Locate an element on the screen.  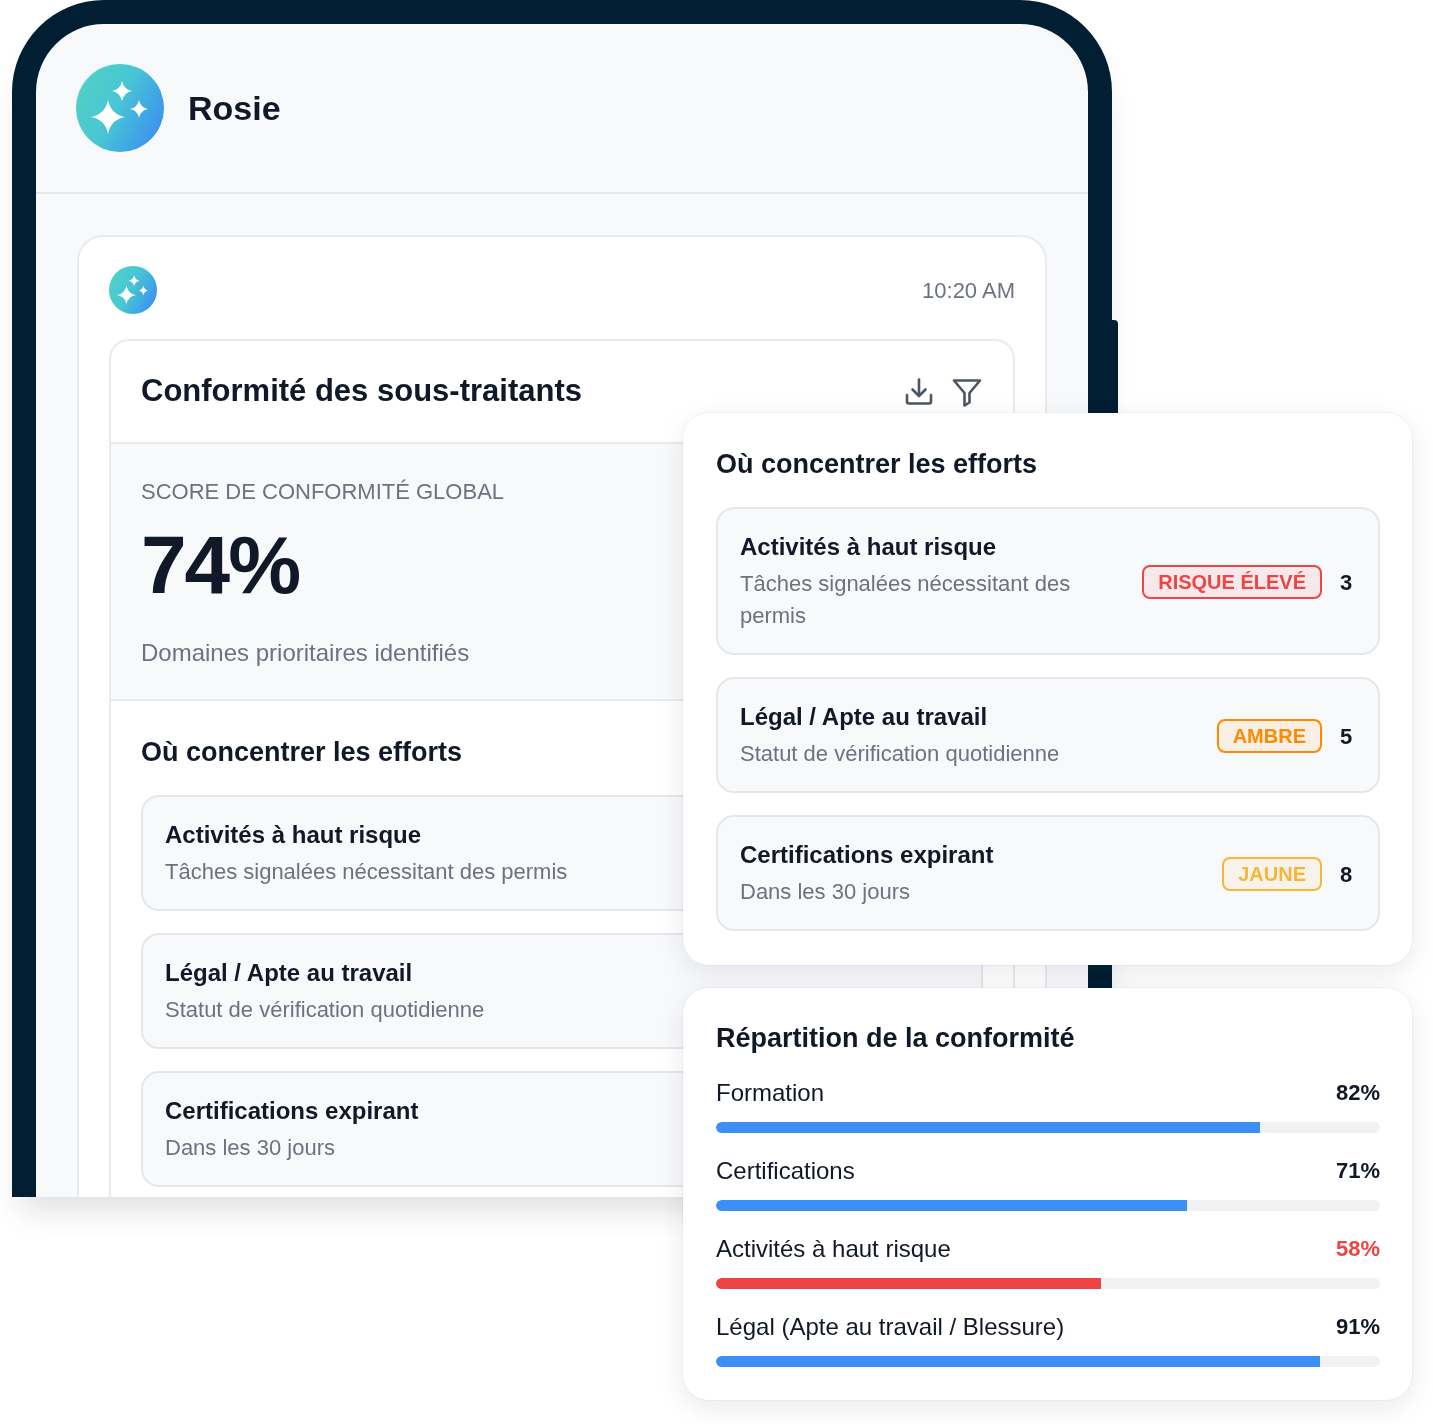
status-tag: JAUNE is located at coordinates (1272, 874).